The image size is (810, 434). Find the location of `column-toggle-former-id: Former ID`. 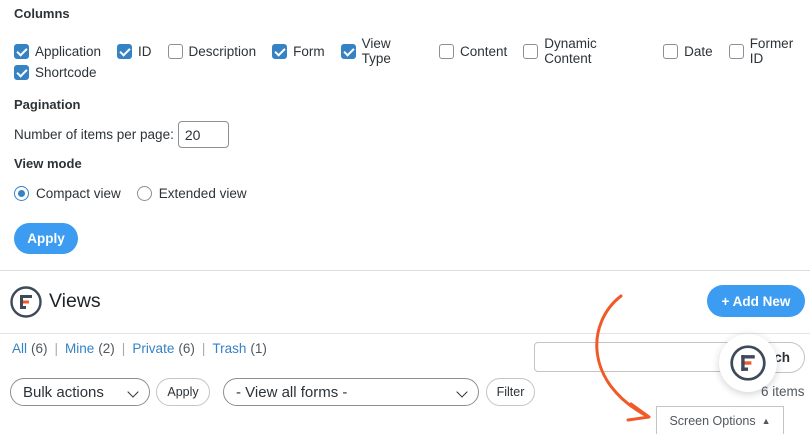

column-toggle-former-id: Former ID is located at coordinates (769, 51).